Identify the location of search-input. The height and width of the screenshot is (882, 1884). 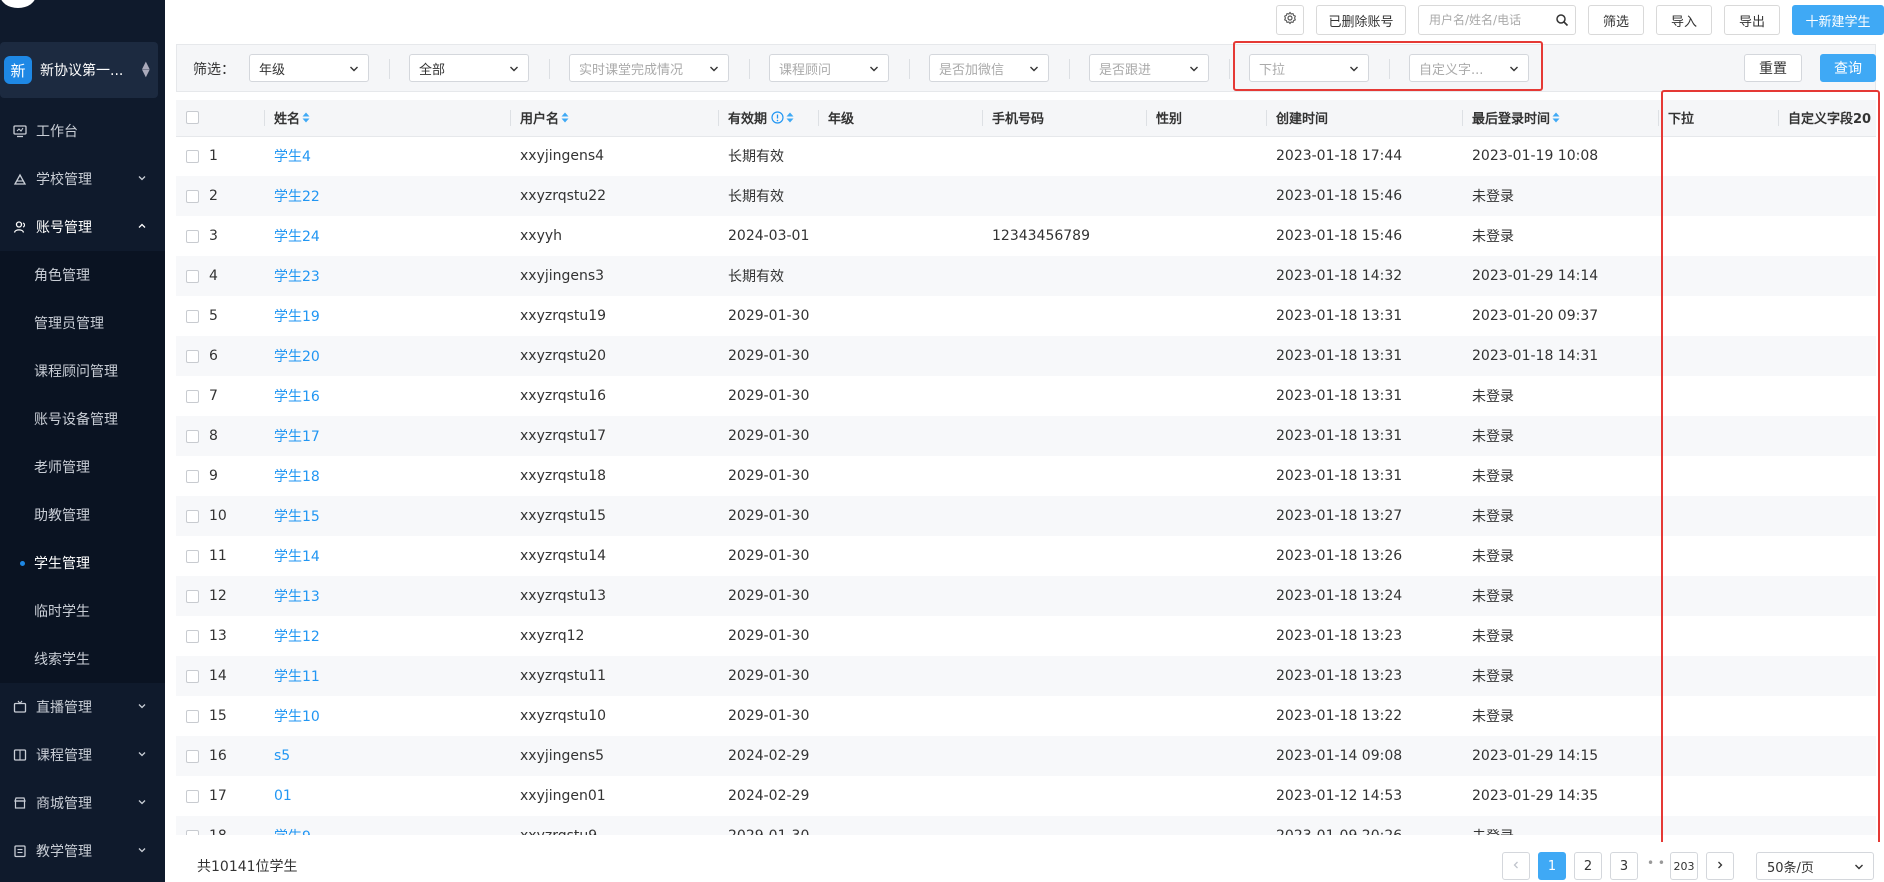
(1488, 20).